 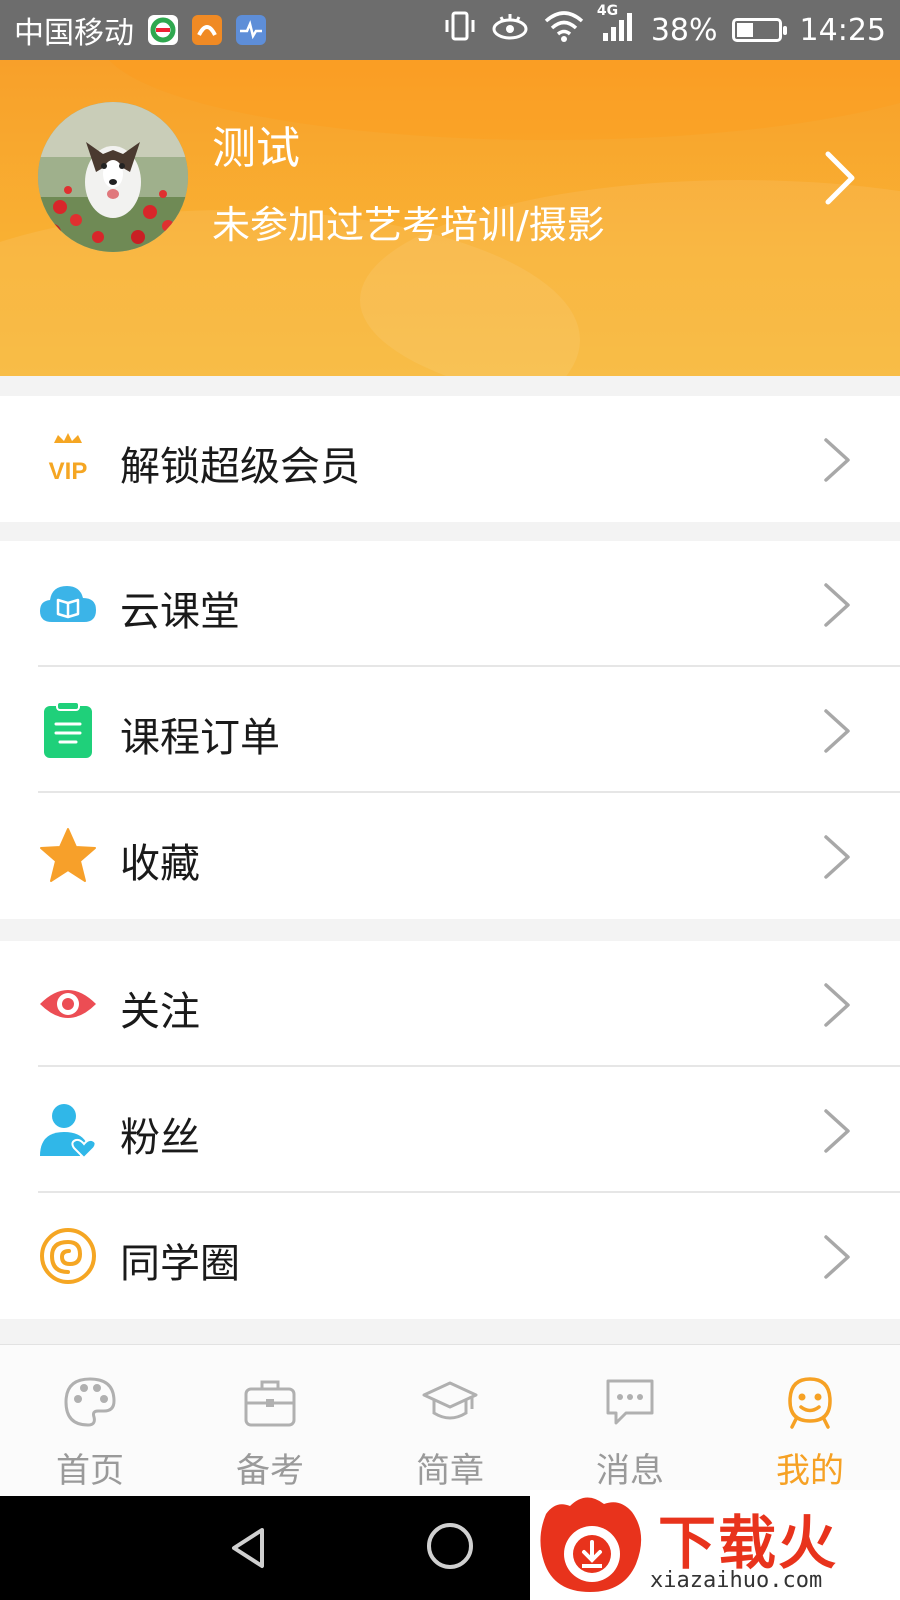 I want to click on tab-prospectus: 简章, so click(x=450, y=1421).